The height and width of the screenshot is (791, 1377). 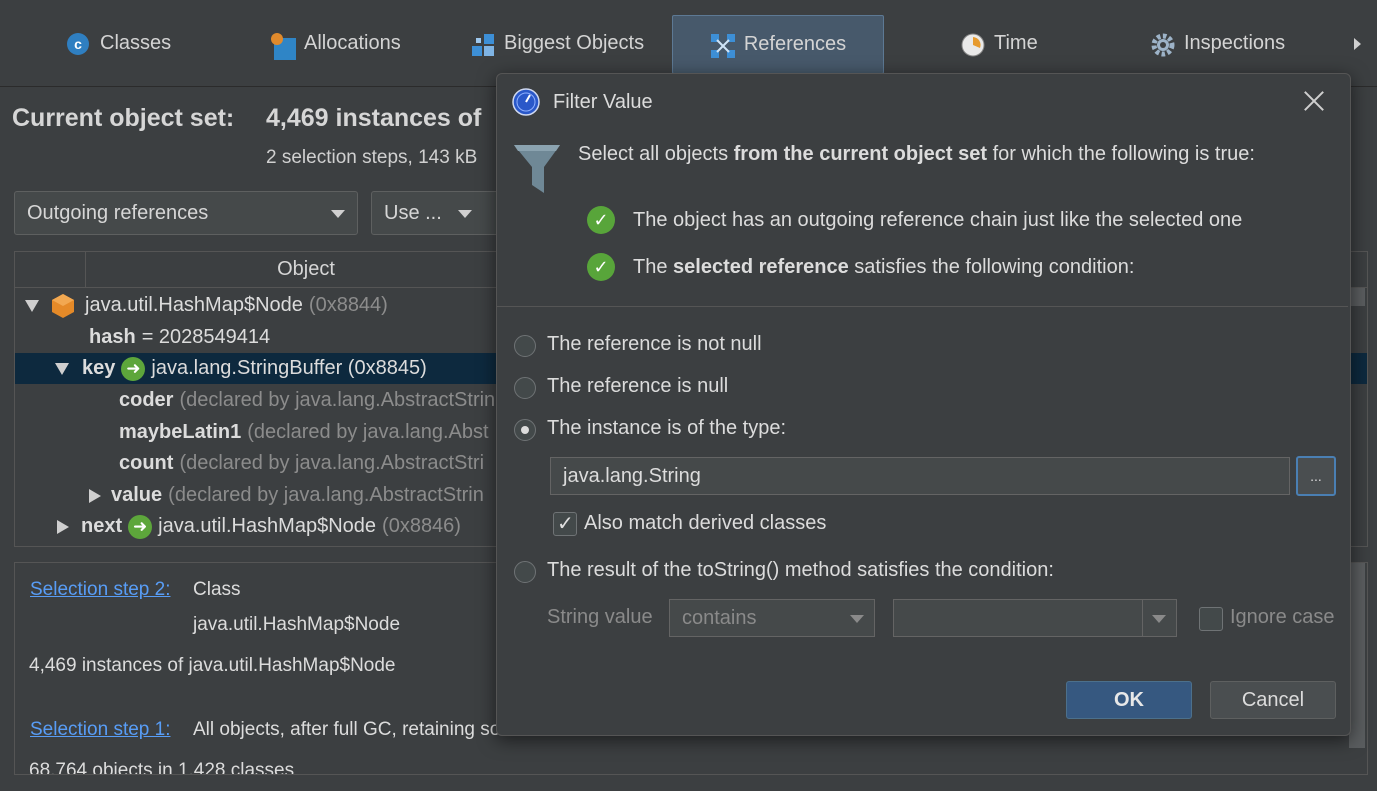 I want to click on derived-classes-checkbox, so click(x=565, y=523).